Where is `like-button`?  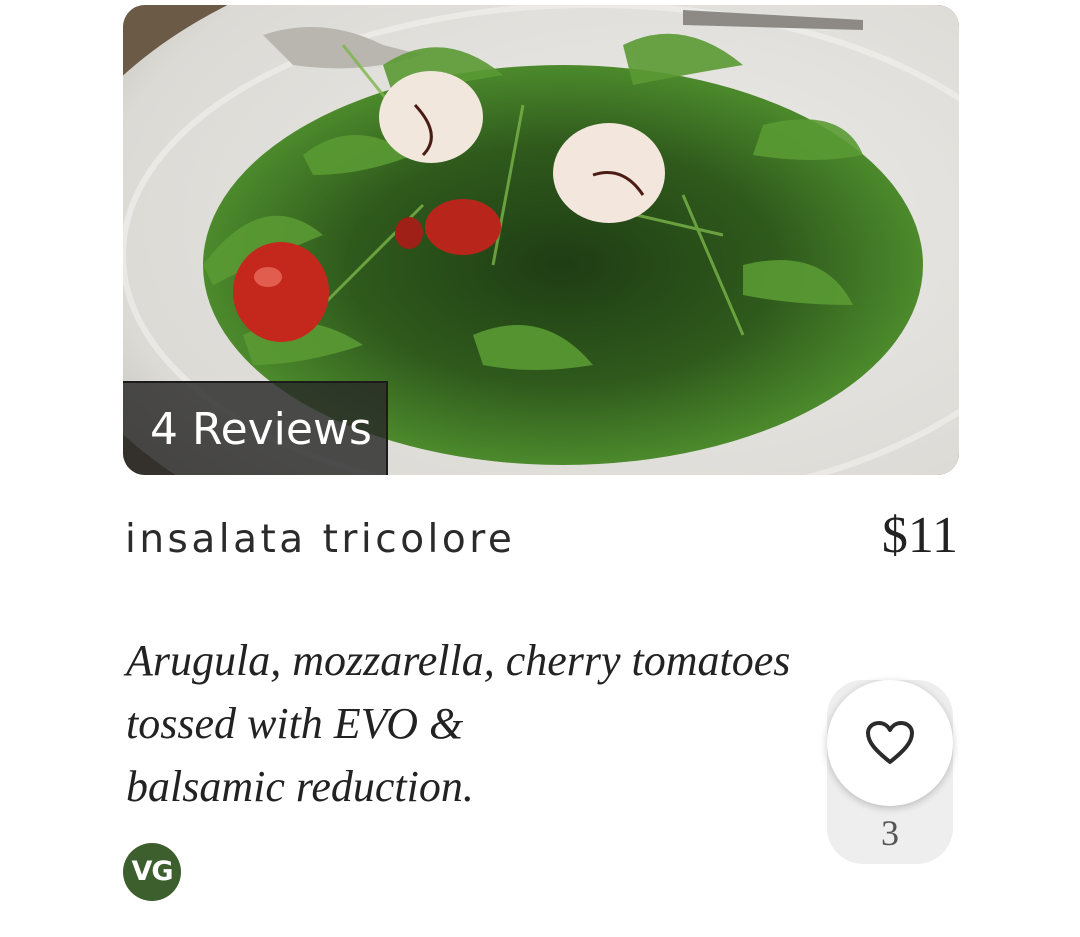 like-button is located at coordinates (890, 743).